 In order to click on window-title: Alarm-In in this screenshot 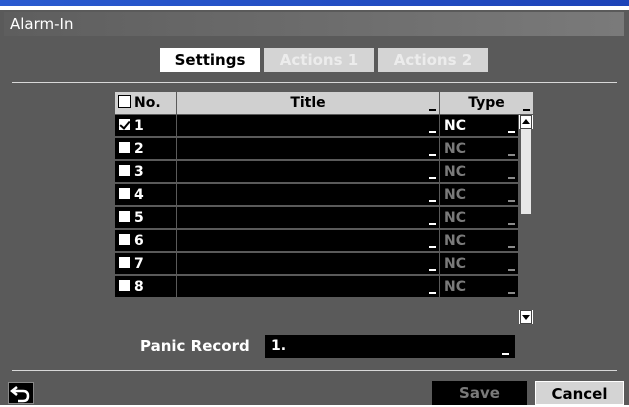, I will do `click(42, 24)`.